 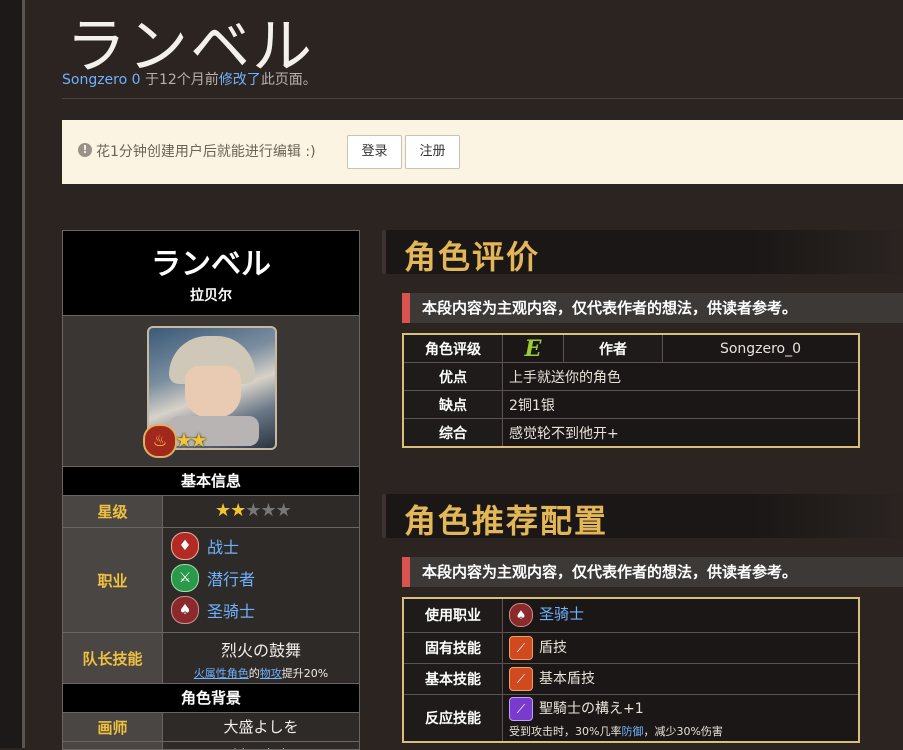 I want to click on byline-time: 于12个月前, so click(x=179, y=80).